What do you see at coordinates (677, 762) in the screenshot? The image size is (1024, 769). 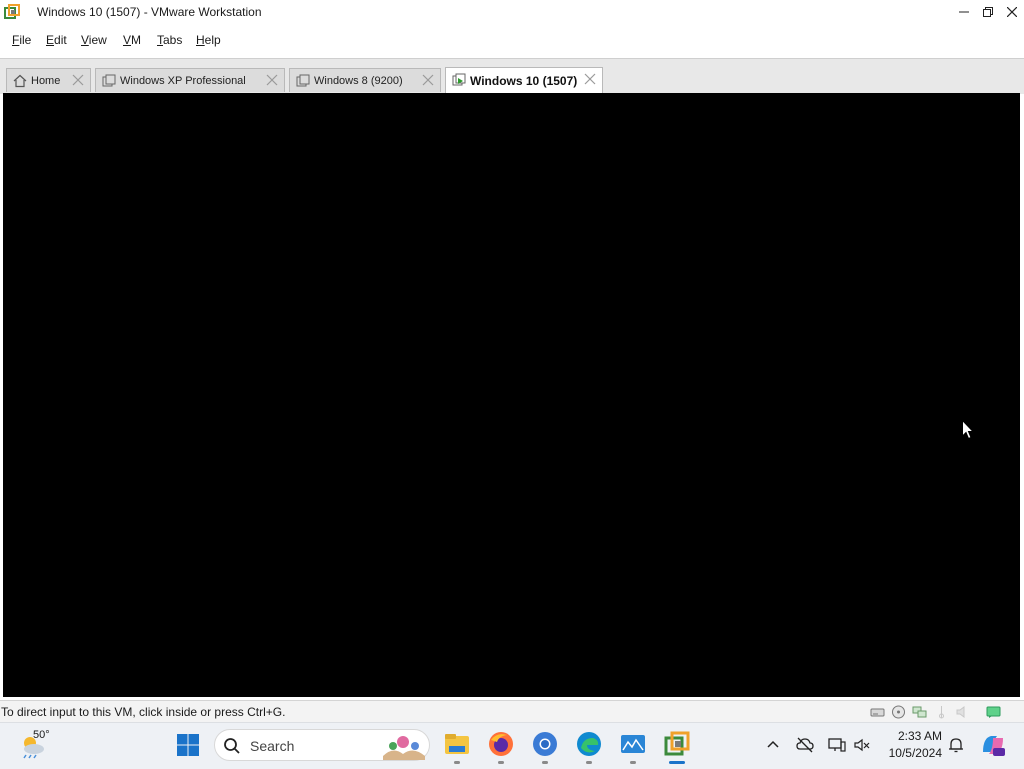 I see `vmware-indicator` at bounding box center [677, 762].